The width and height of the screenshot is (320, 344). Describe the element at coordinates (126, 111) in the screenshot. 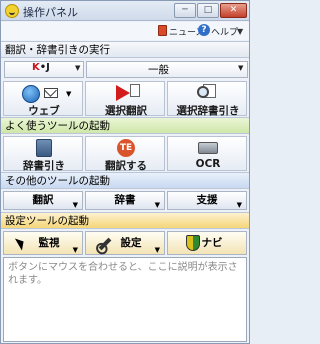

I see `selection-translate-label: 選択翻訳` at that location.